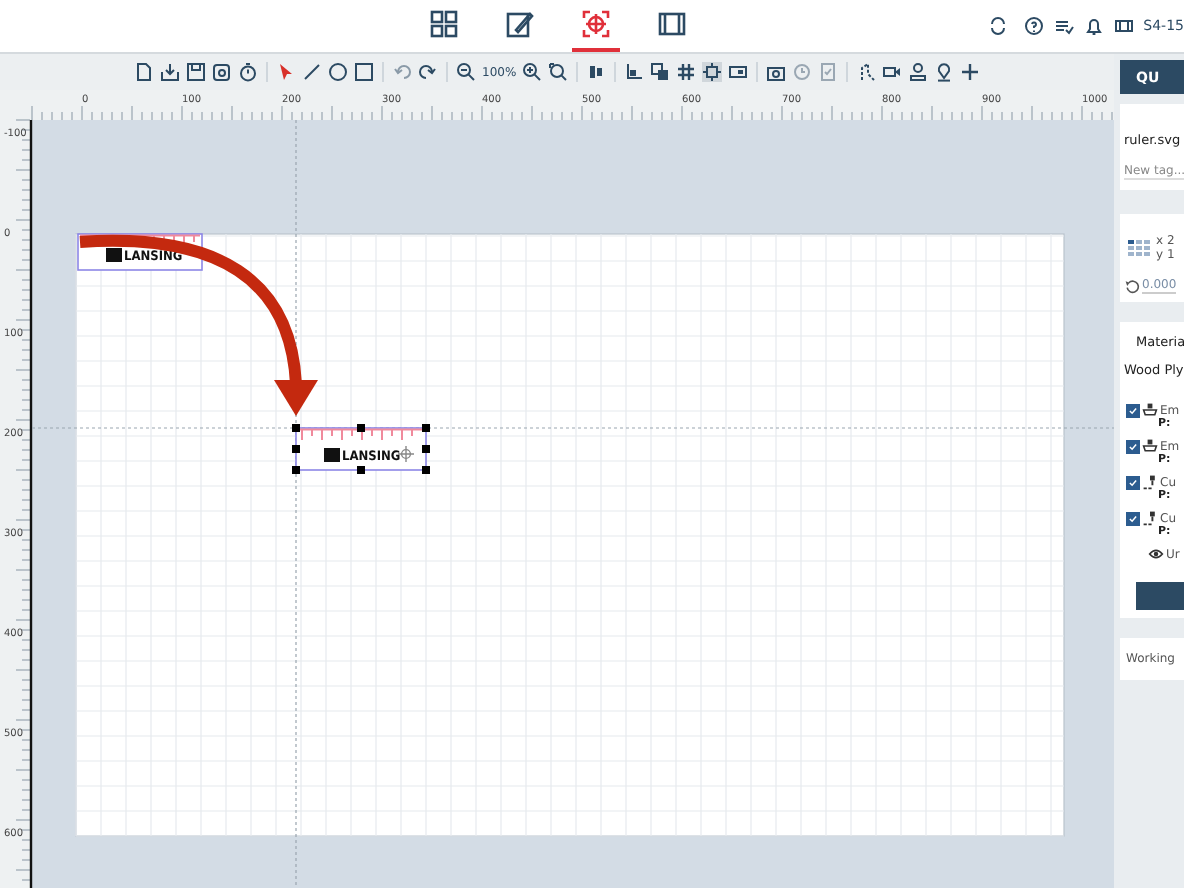 The height and width of the screenshot is (888, 1184). Describe the element at coordinates (428, 72) in the screenshot. I see `redo-icon` at that location.